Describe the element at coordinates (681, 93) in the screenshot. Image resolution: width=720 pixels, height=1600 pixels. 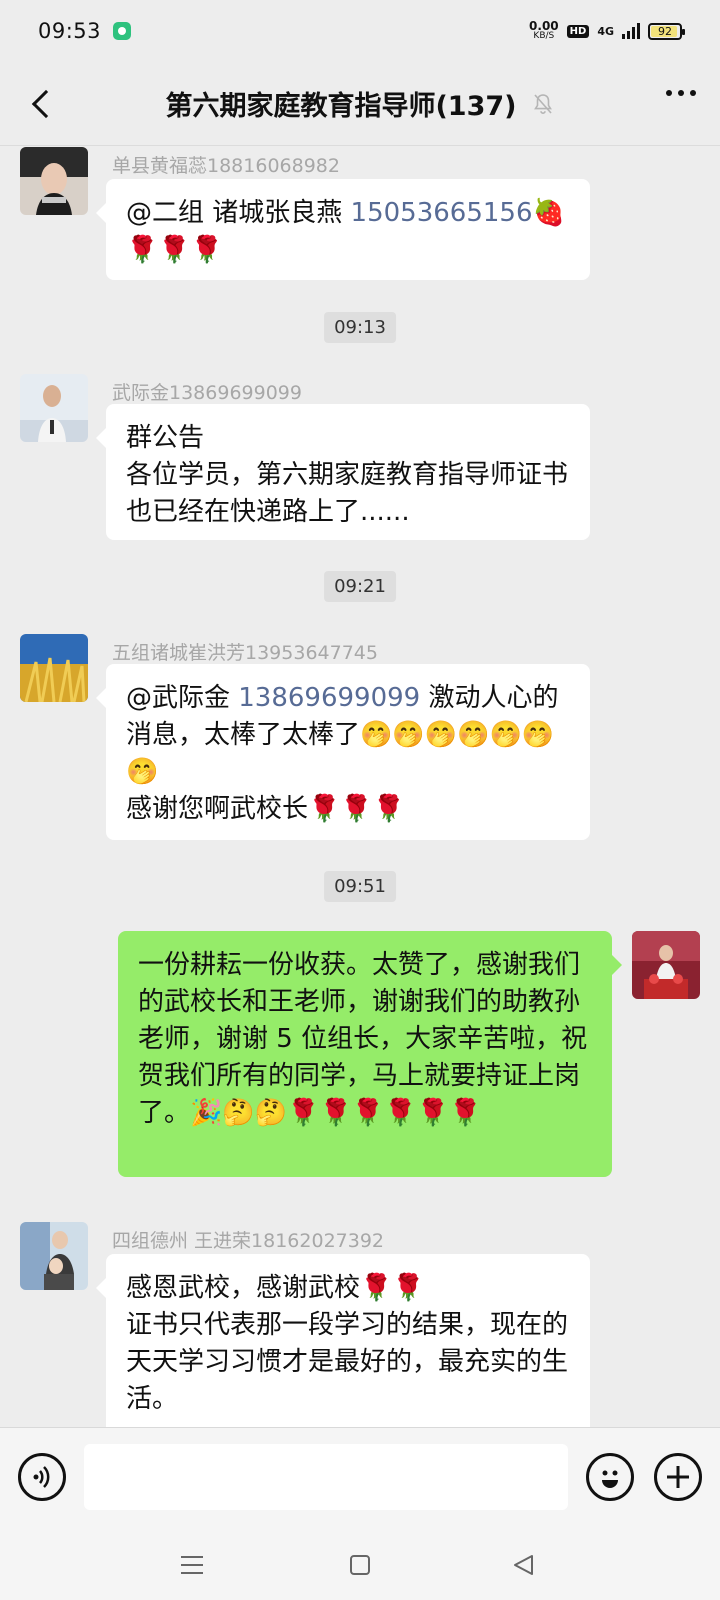
I see `more-options-icon` at that location.